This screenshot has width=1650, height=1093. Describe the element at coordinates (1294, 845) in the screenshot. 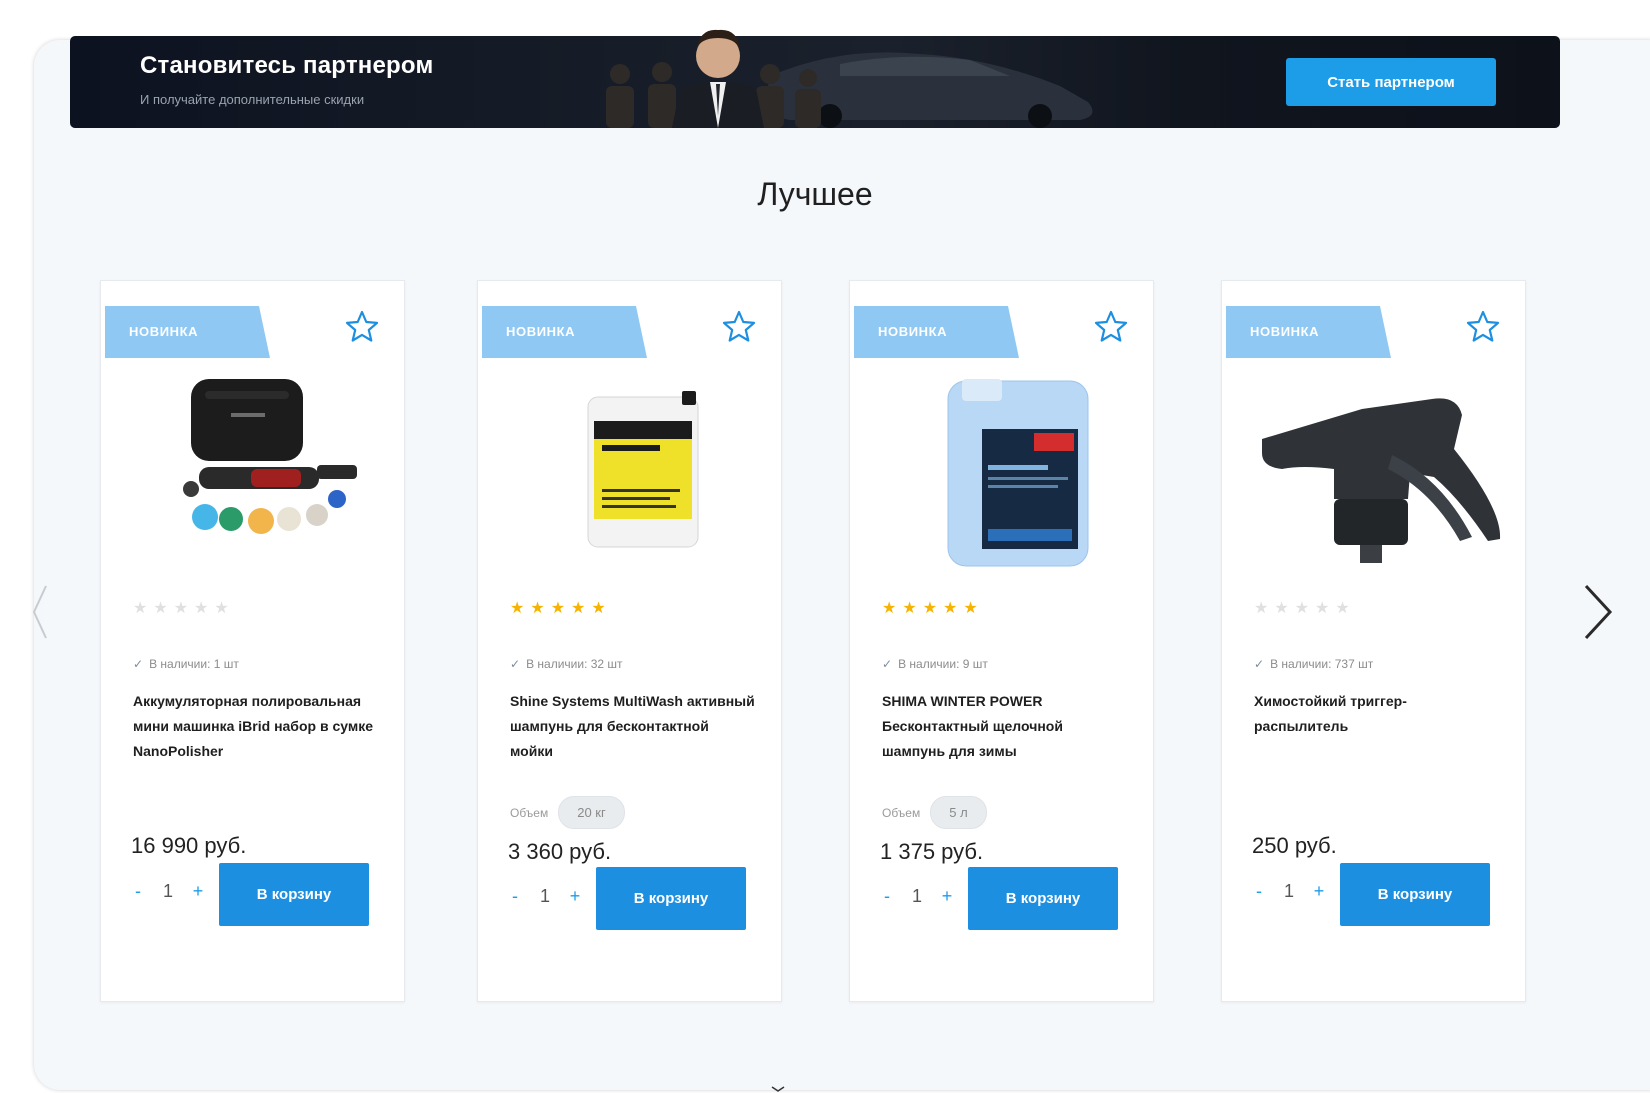

I see `product-price: 250 руб.` at that location.